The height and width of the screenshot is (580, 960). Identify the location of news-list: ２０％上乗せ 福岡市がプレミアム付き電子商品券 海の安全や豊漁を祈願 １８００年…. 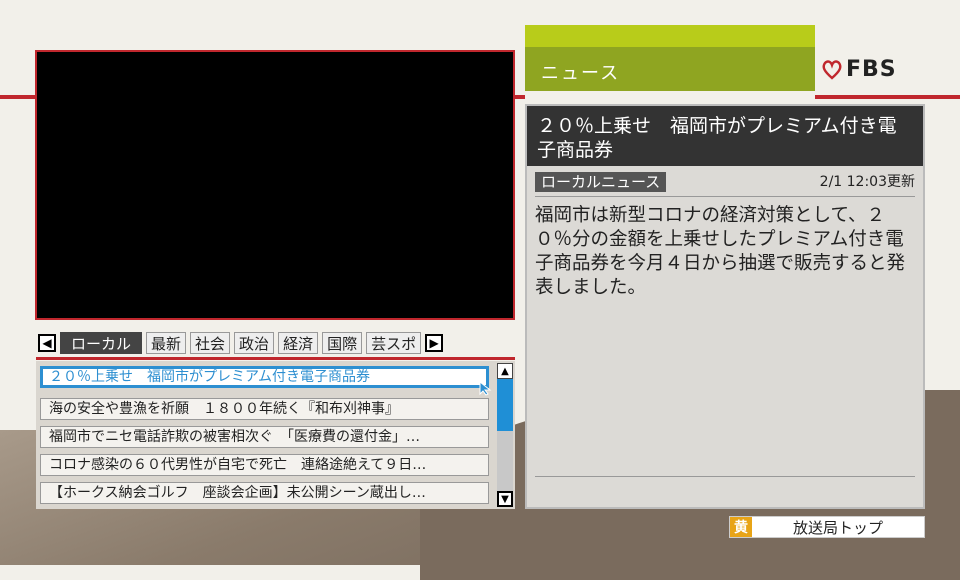
(275, 435).